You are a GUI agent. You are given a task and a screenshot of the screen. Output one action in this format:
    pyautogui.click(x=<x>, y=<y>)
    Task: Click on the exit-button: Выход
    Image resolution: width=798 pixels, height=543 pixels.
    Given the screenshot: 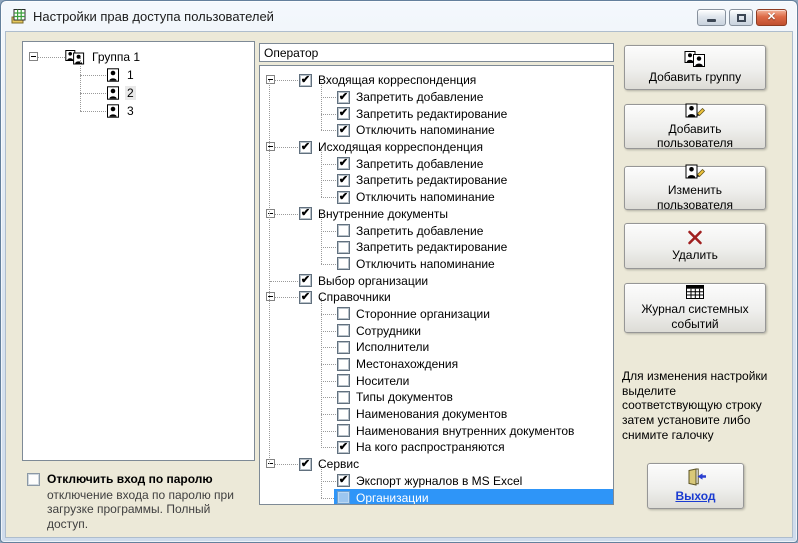 What is the action you would take?
    pyautogui.click(x=695, y=486)
    